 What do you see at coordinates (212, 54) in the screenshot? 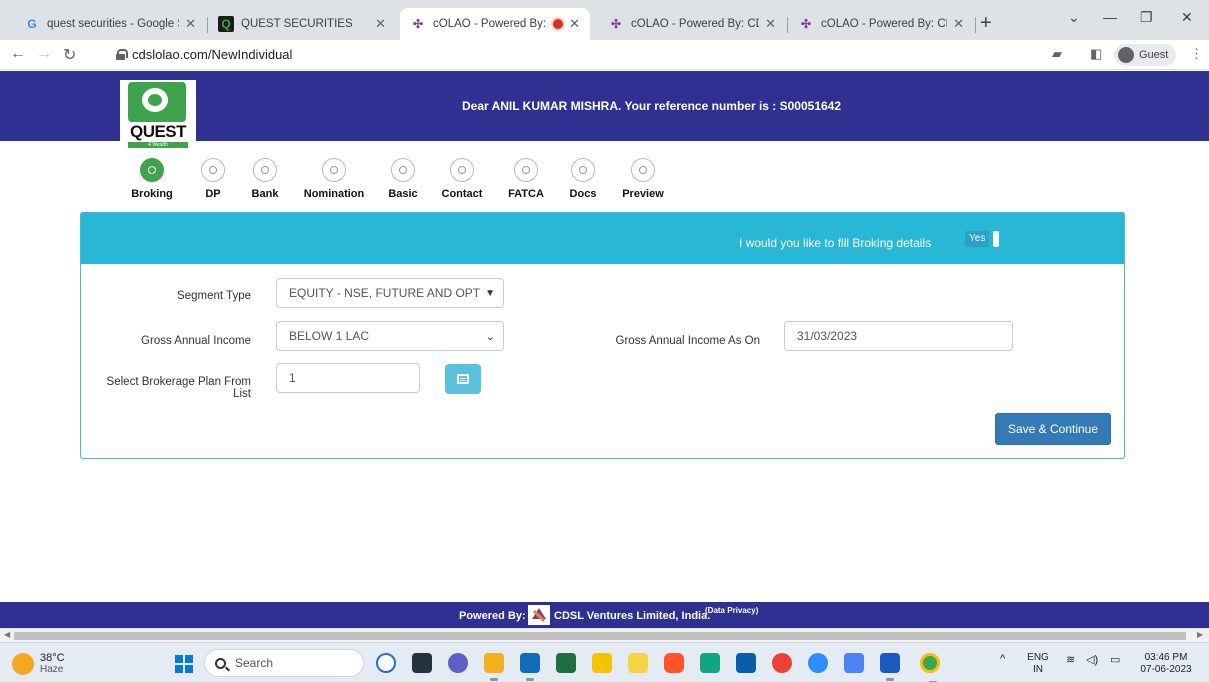
I see `address-bar: cdslolao.com/NewIndividual` at bounding box center [212, 54].